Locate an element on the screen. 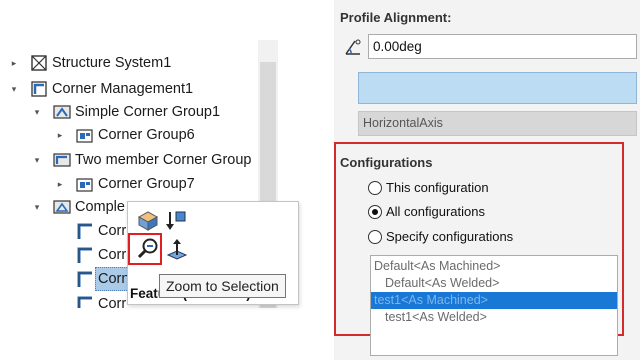 Image resolution: width=640 pixels, height=360 pixels. angle-icon is located at coordinates (353, 47).